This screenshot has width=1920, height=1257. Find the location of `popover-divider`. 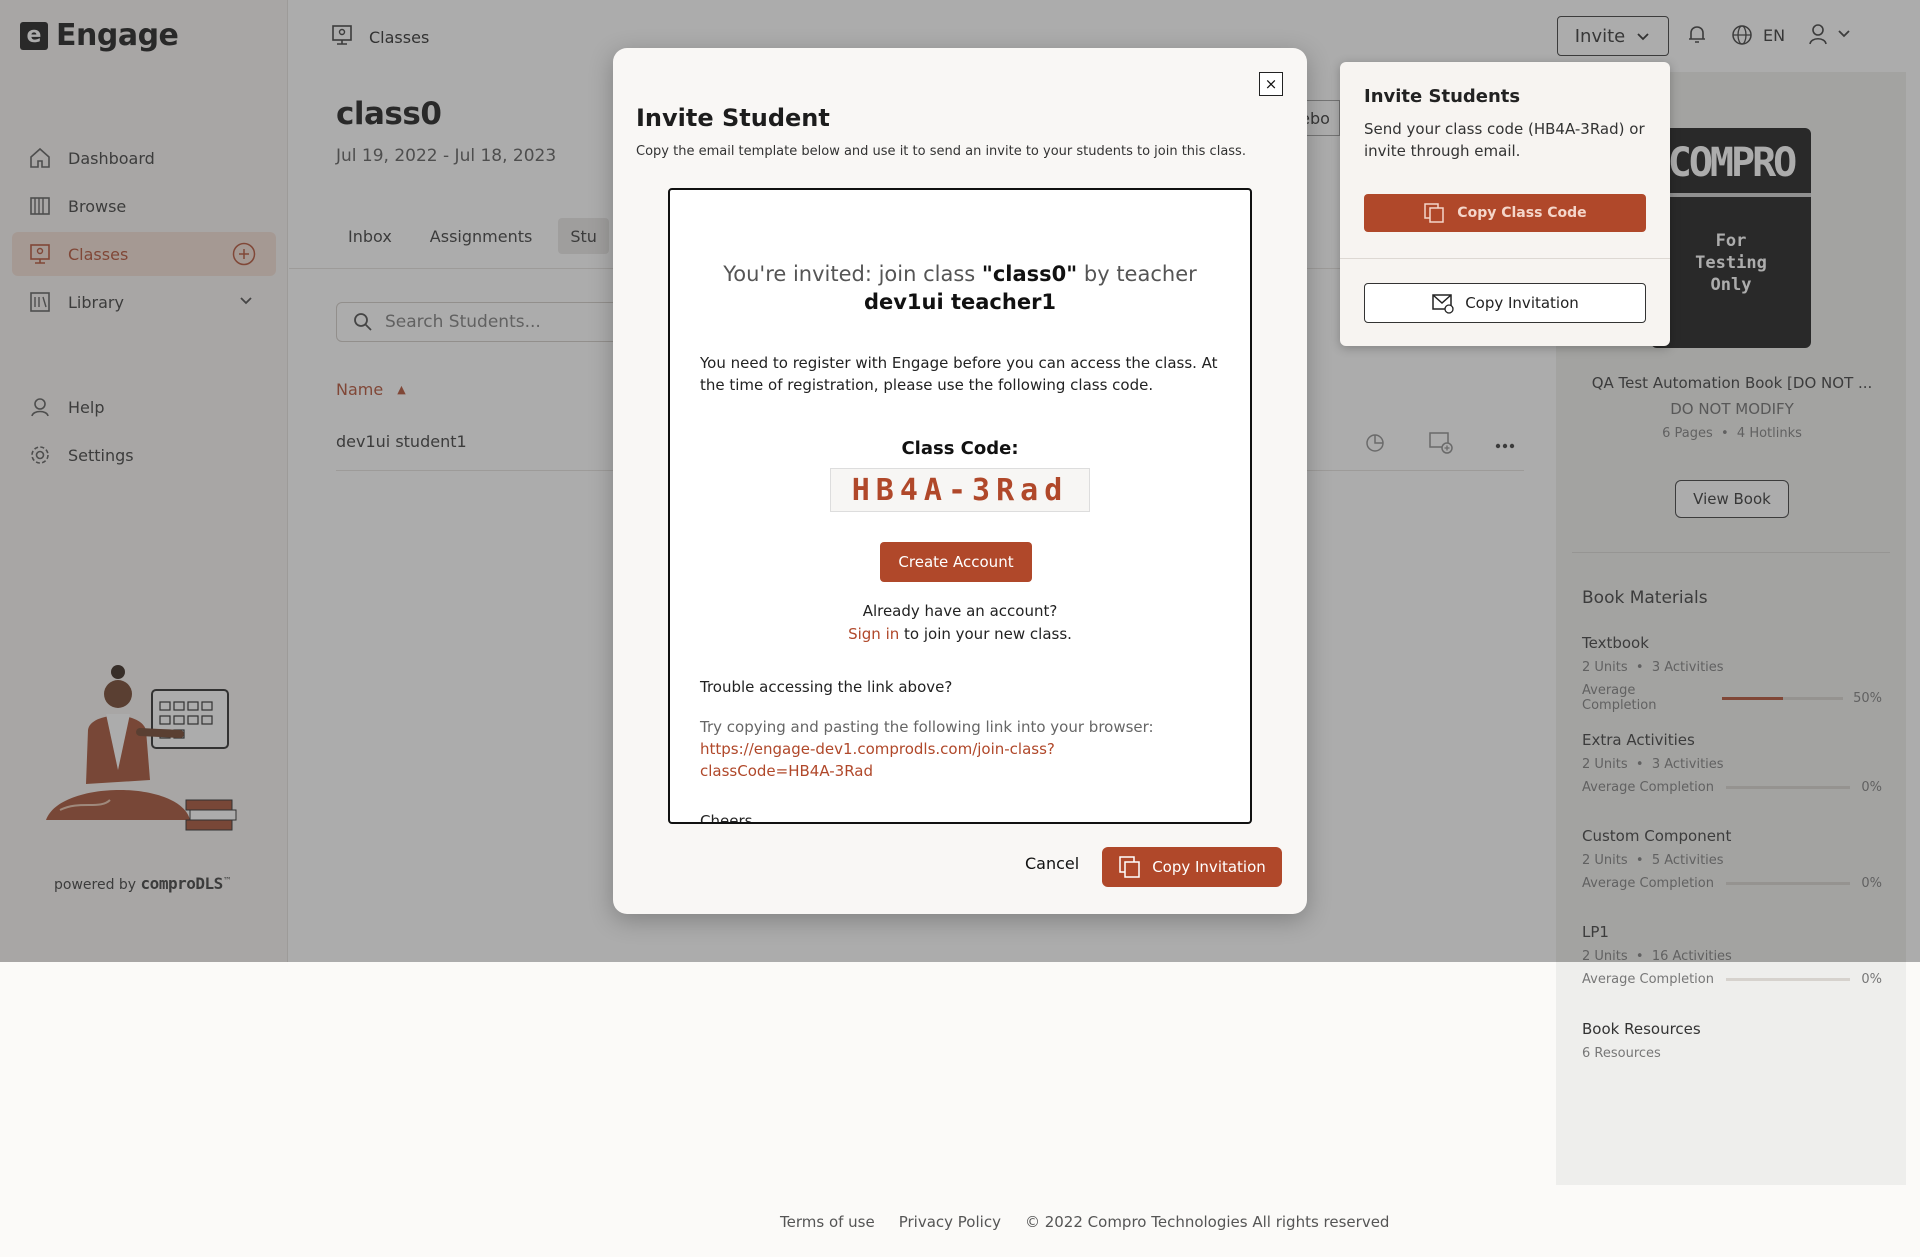

popover-divider is located at coordinates (1505, 258).